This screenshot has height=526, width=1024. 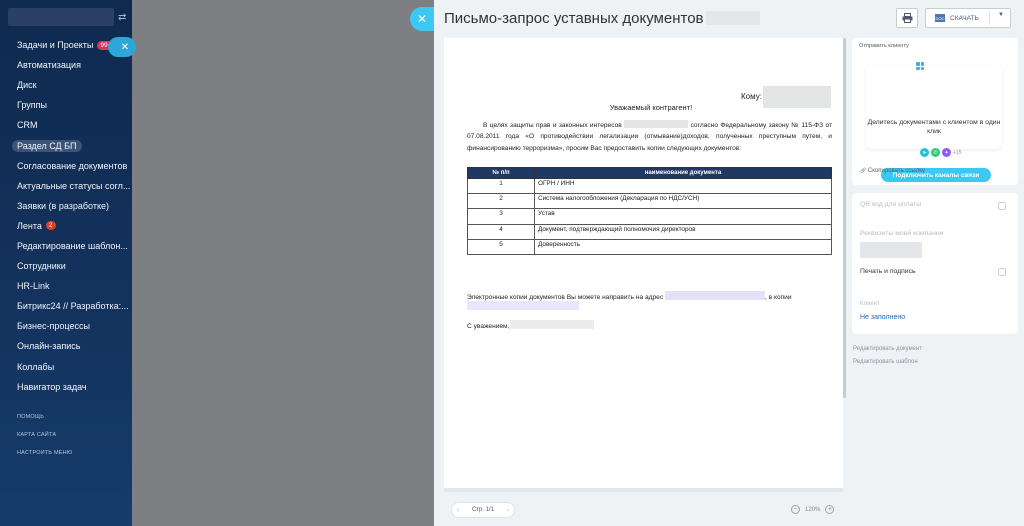 What do you see at coordinates (946, 152) in the screenshot?
I see `messenger-icon: ✦` at bounding box center [946, 152].